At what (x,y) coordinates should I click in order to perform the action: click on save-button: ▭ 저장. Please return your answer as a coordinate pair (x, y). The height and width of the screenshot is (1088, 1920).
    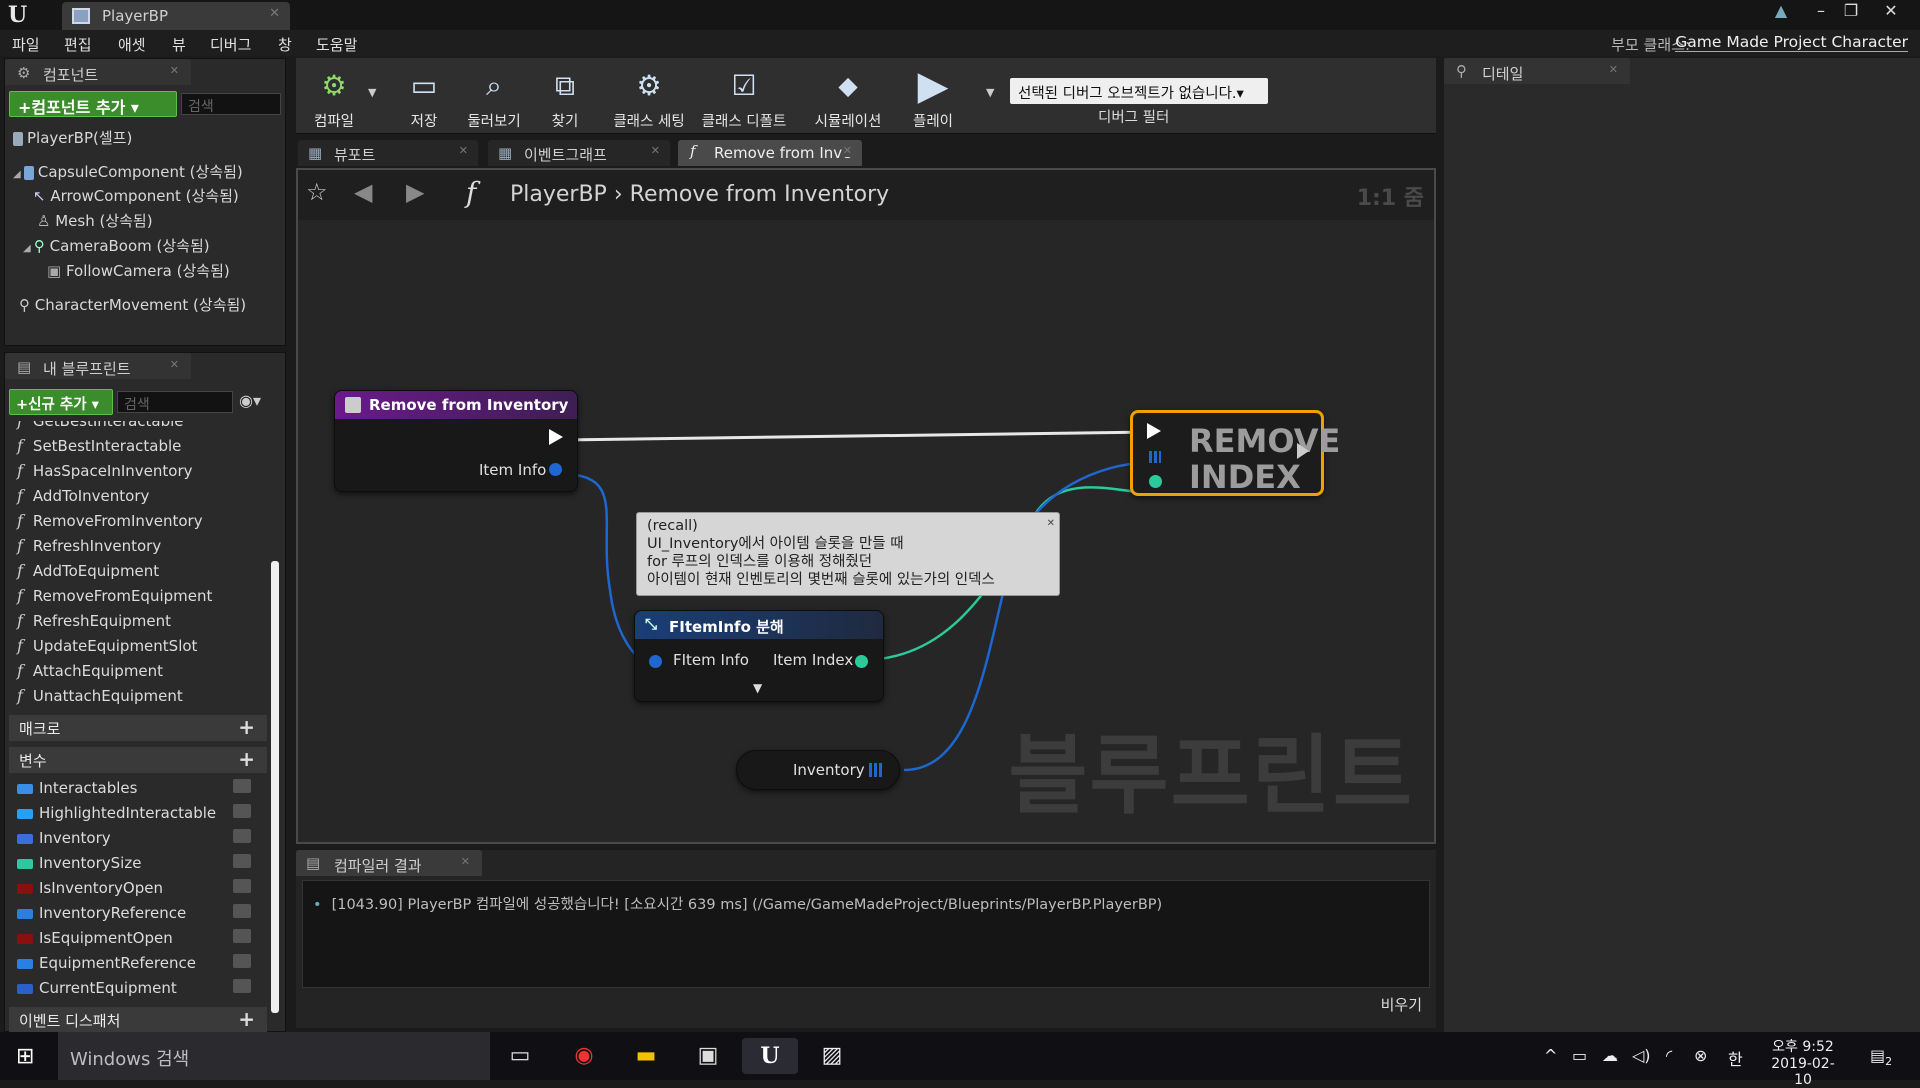
    Looking at the image, I should click on (424, 96).